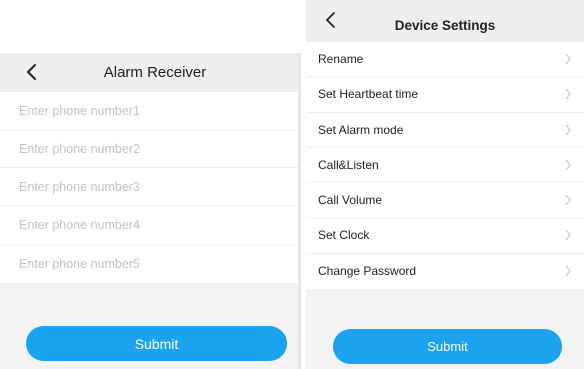 The width and height of the screenshot is (584, 369). What do you see at coordinates (445, 95) in the screenshot?
I see `setting-item-heartbeat-time: Set Heartbeat time` at bounding box center [445, 95].